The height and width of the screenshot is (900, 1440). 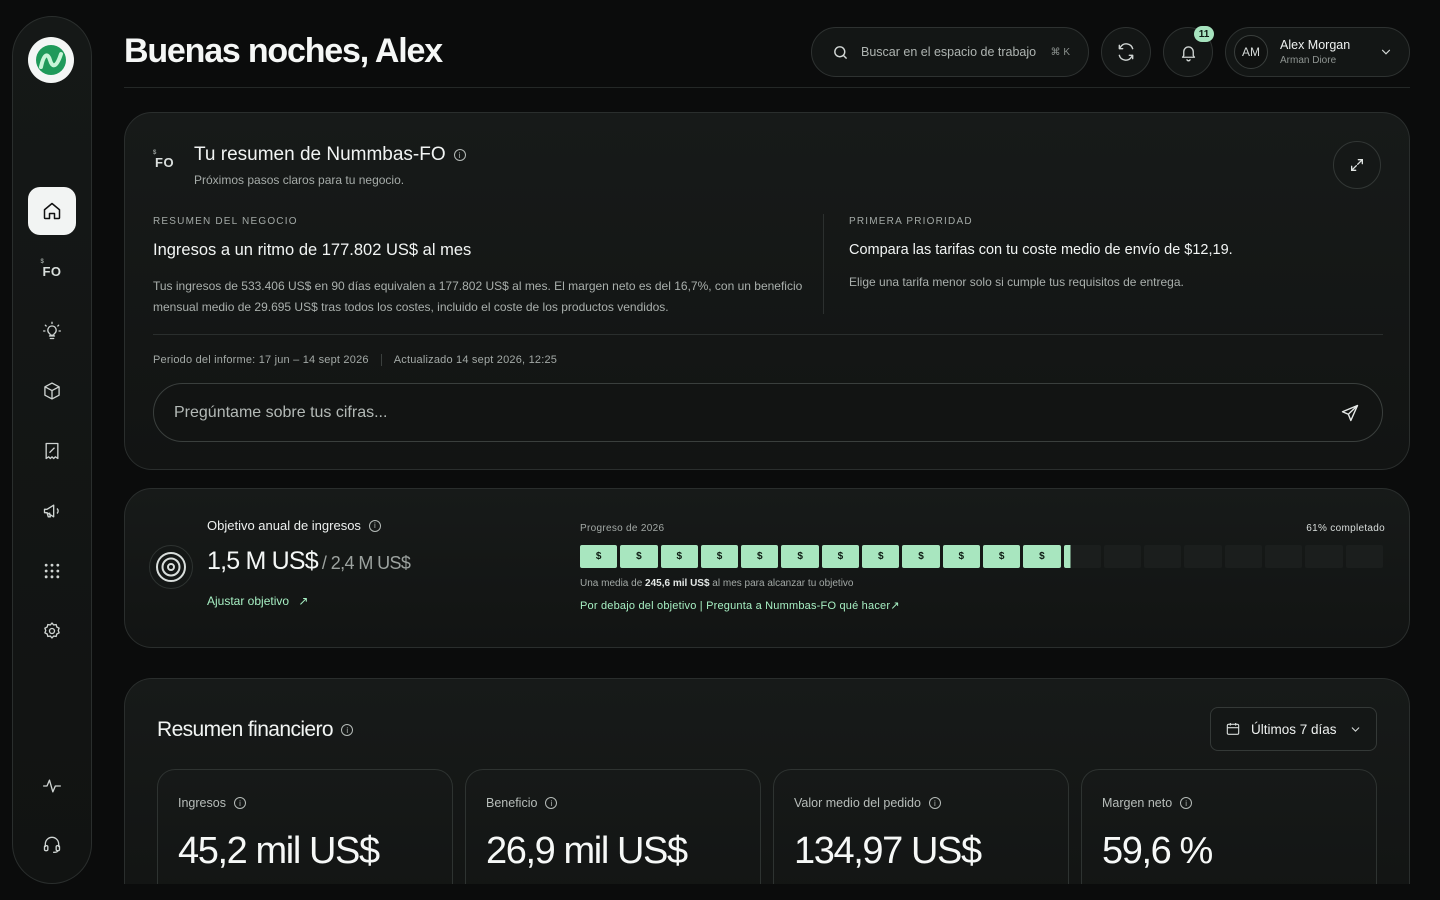 I want to click on expand-button, so click(x=1357, y=165).